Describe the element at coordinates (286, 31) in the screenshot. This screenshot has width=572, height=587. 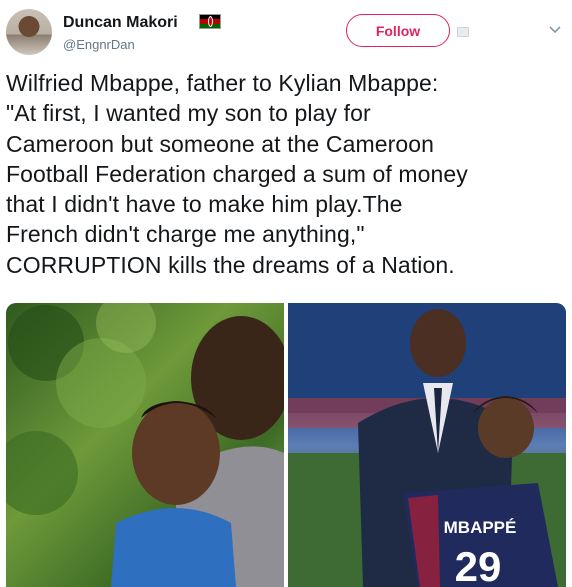
I see `tweet-header: Duncan Makori @EngnrDan Follow` at that location.